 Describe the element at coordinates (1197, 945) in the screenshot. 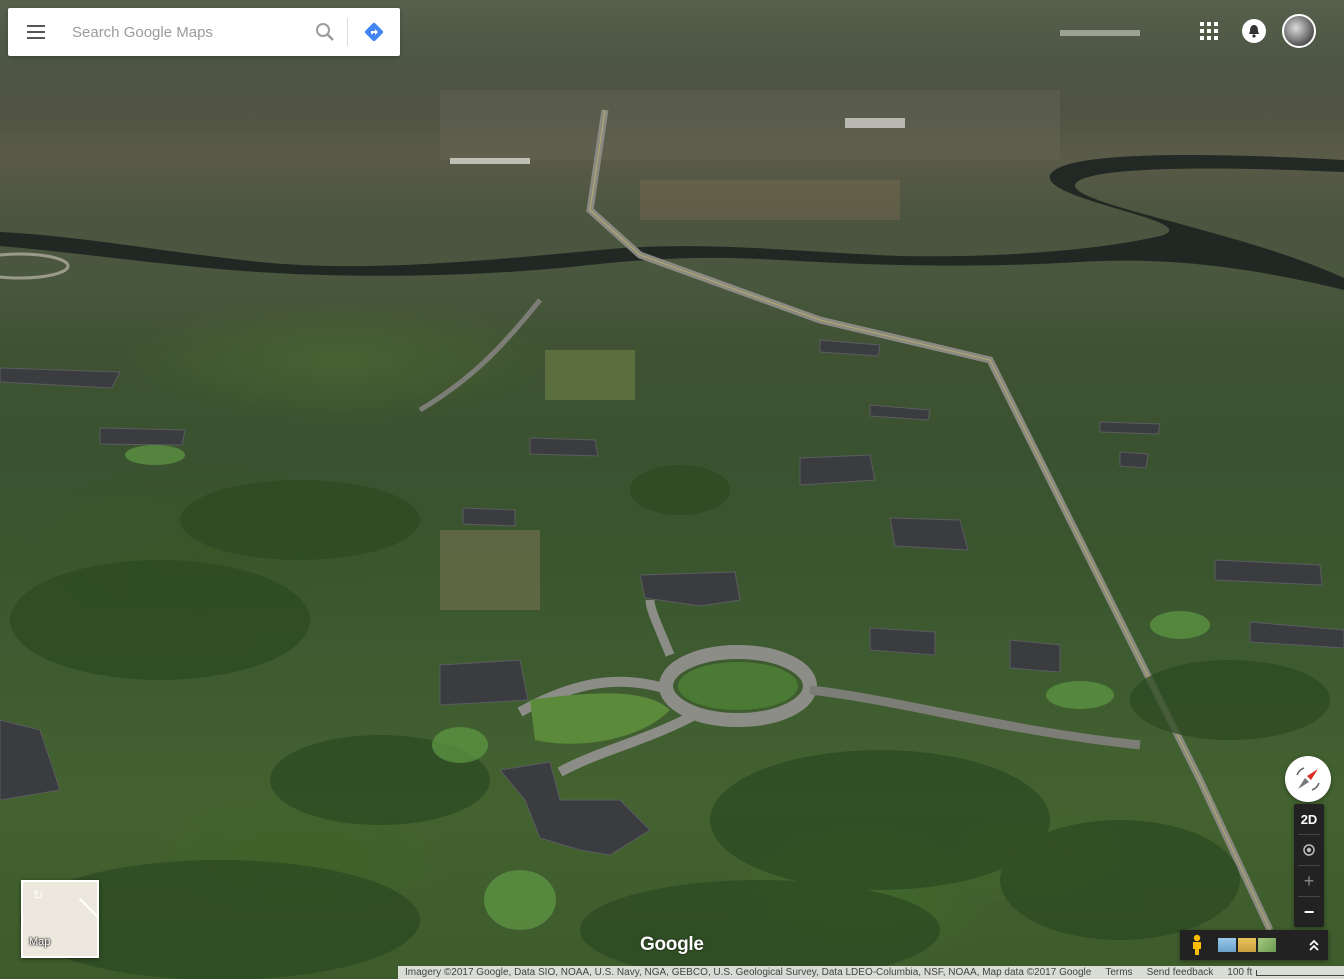

I see `pegman-icon` at that location.